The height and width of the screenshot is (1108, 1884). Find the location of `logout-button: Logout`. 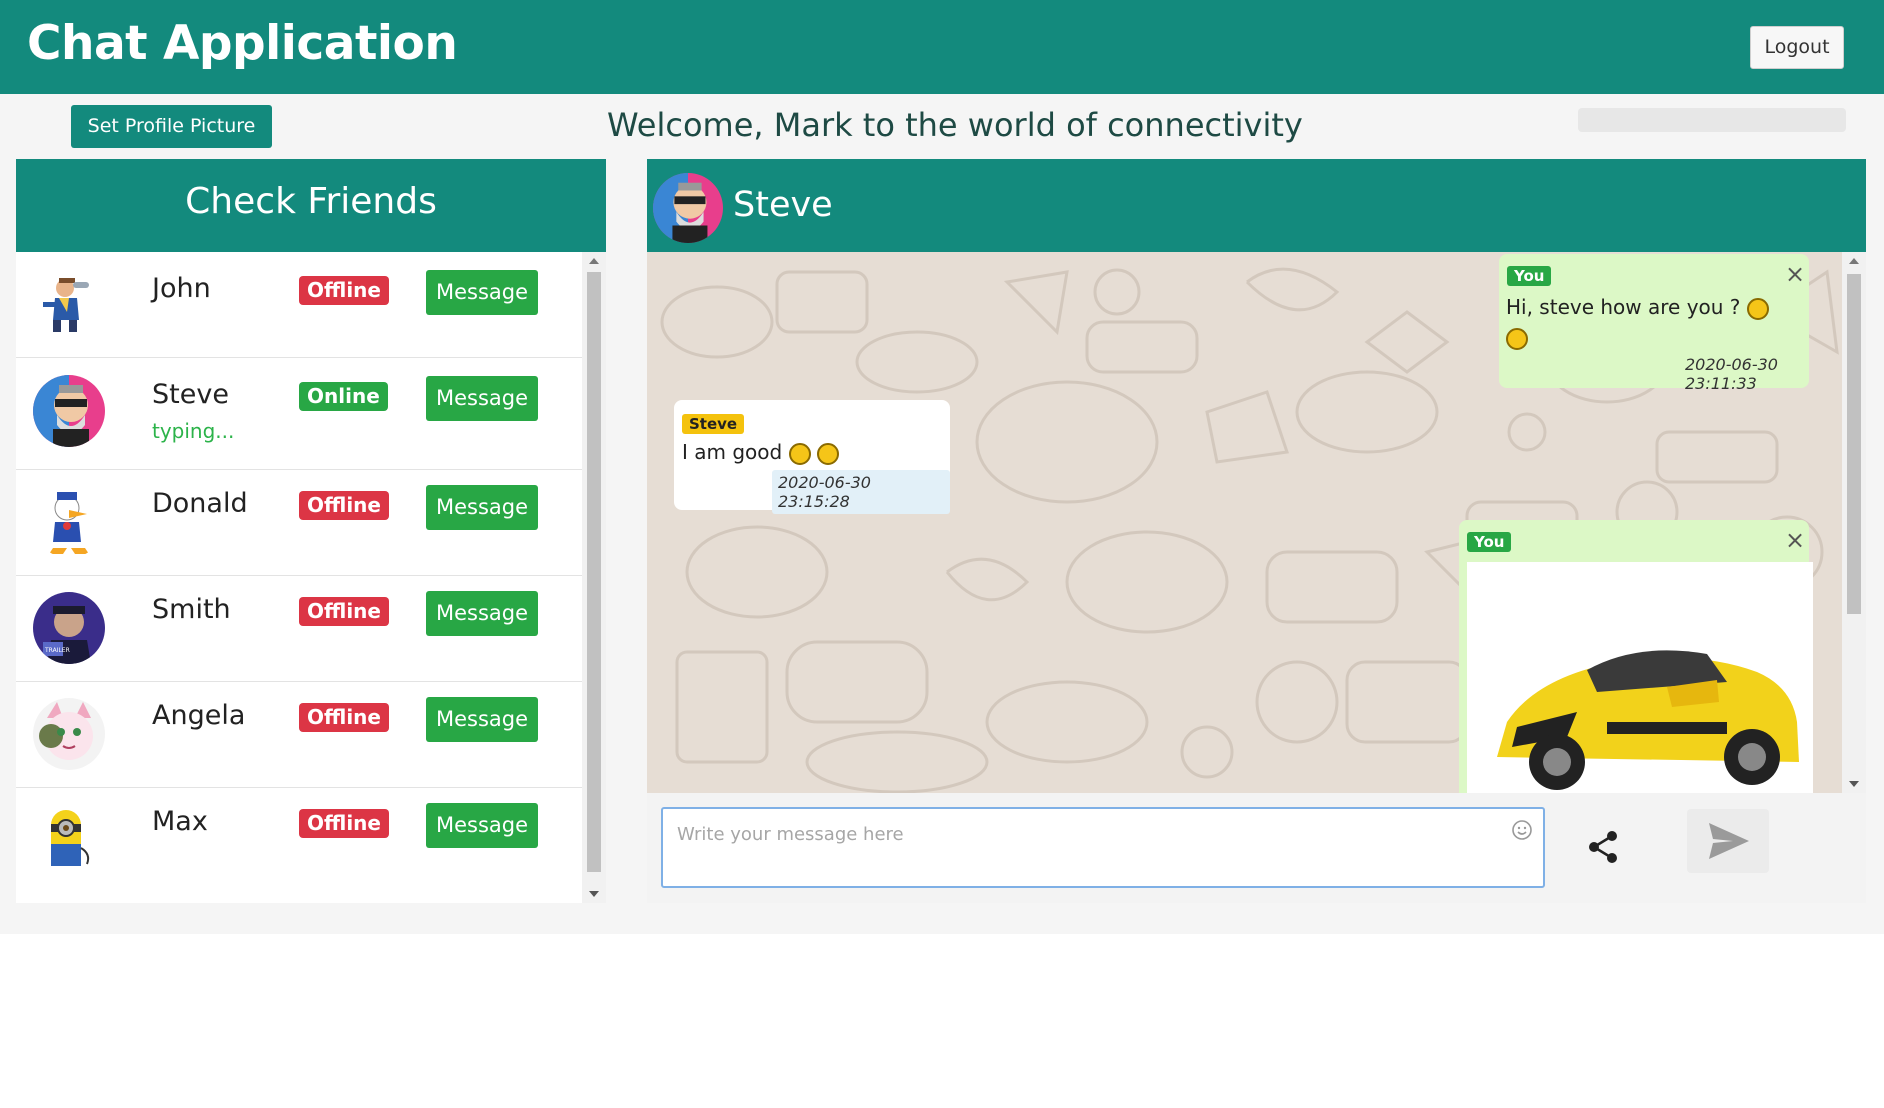

logout-button: Logout is located at coordinates (1797, 47).